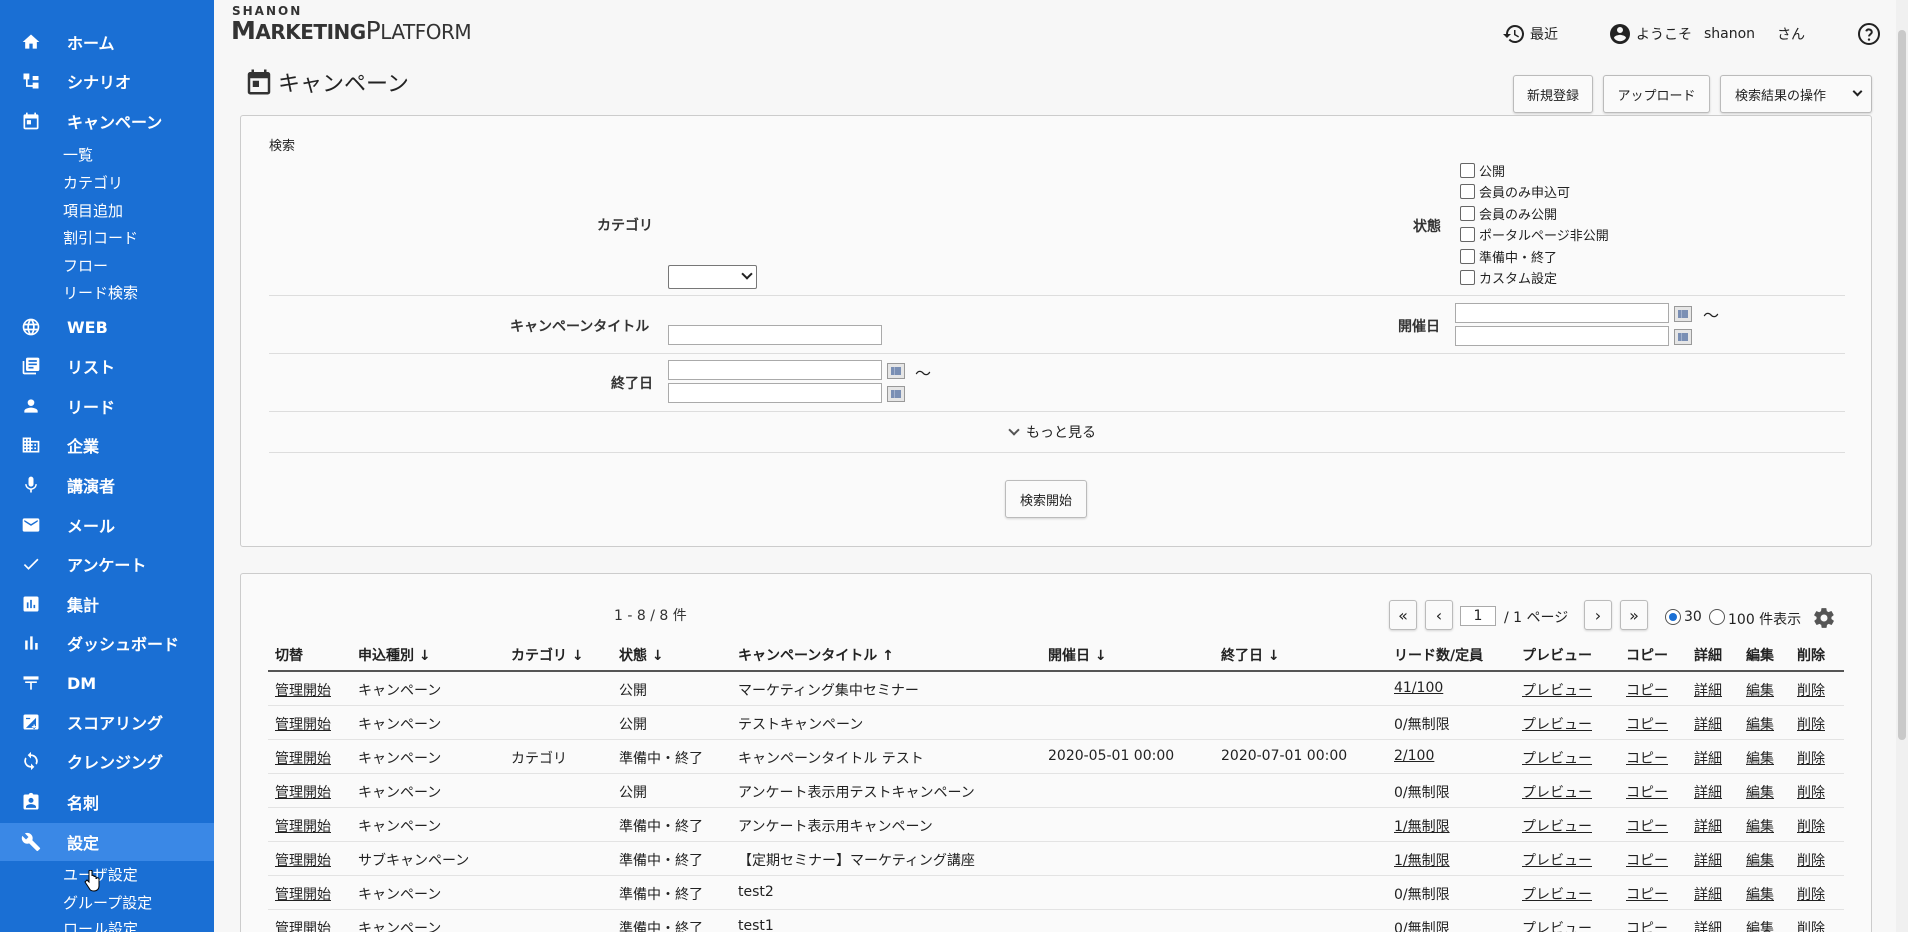  What do you see at coordinates (394, 655) in the screenshot?
I see `col-header-type: 申込種別 ↓` at bounding box center [394, 655].